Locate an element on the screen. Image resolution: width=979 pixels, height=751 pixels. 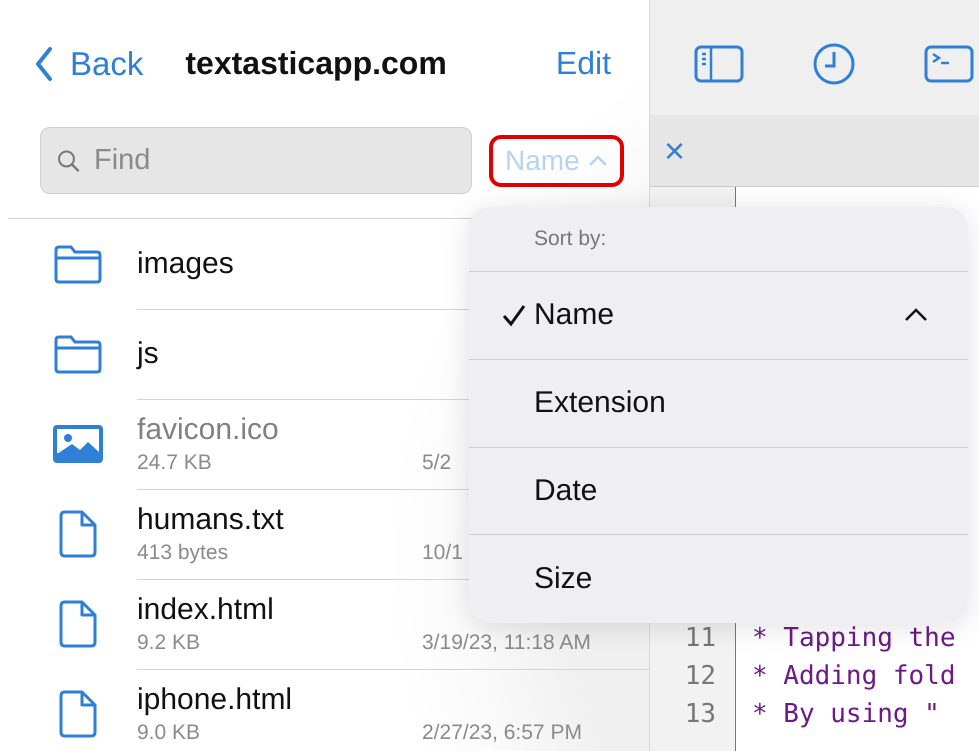
file-size: 9.0 KB is located at coordinates (169, 733).